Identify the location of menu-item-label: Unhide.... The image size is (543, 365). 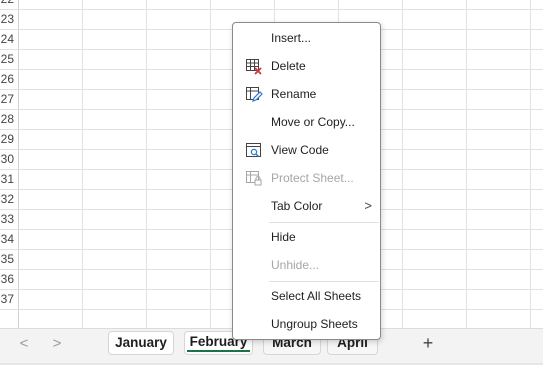
(295, 265).